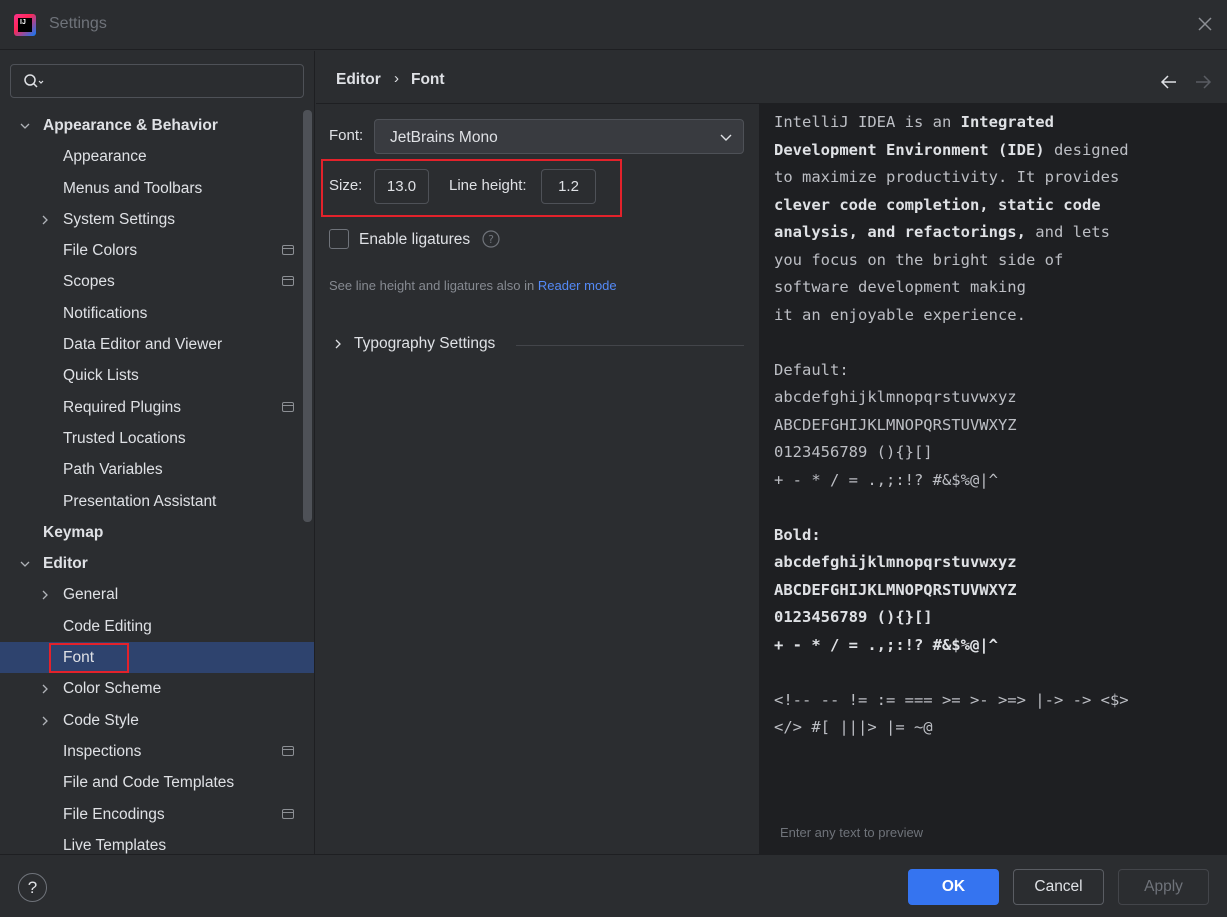  What do you see at coordinates (886, 479) in the screenshot?
I see `preview-segment: + - * / = .,;:!? #&$%@|^` at bounding box center [886, 479].